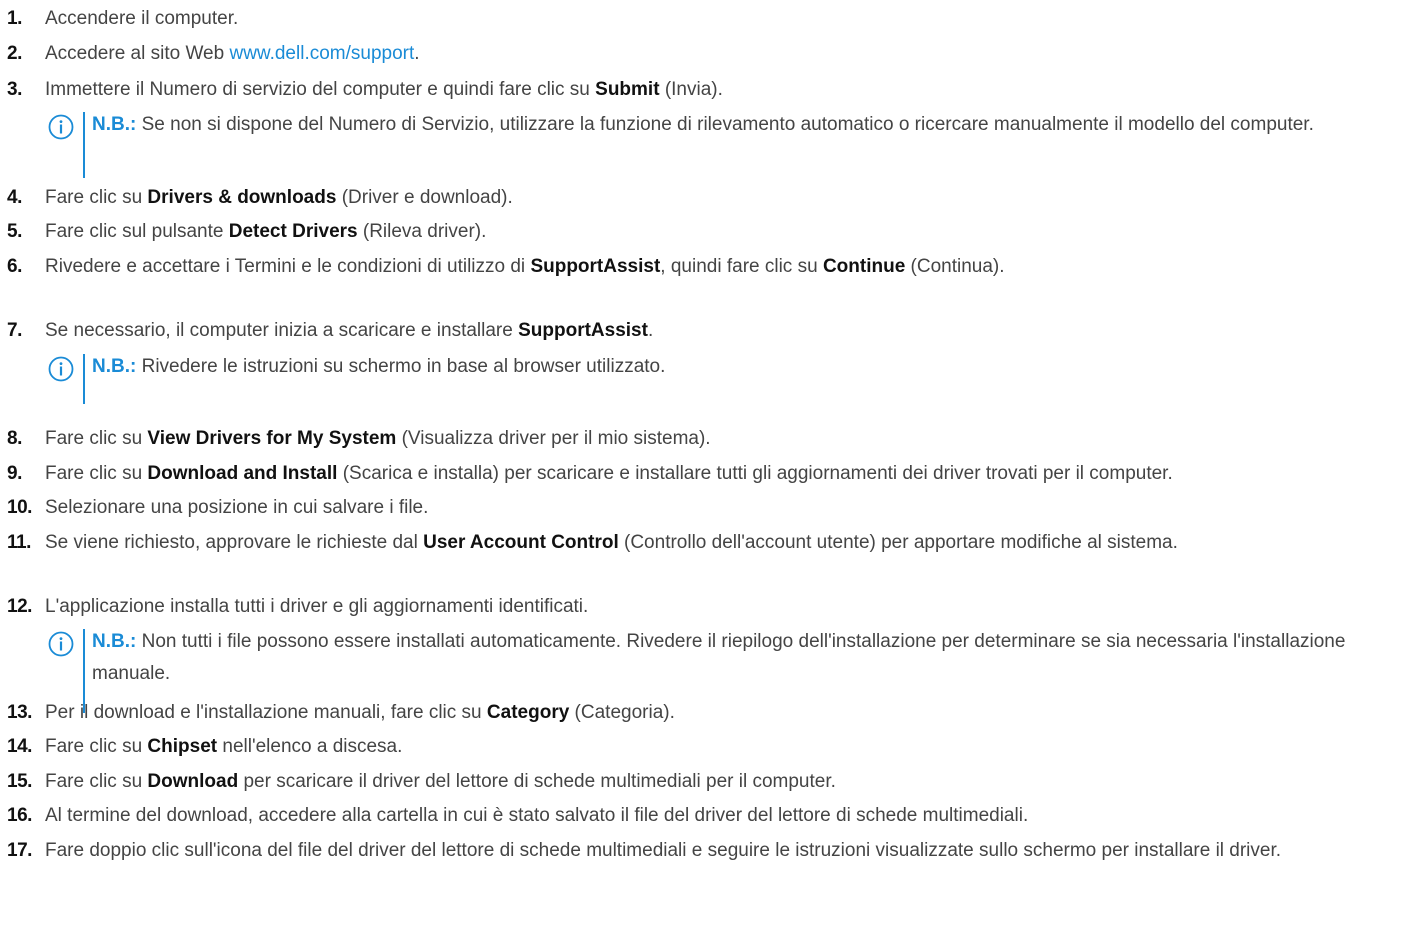 The height and width of the screenshot is (940, 1411). I want to click on step-number: 17., so click(19, 850).